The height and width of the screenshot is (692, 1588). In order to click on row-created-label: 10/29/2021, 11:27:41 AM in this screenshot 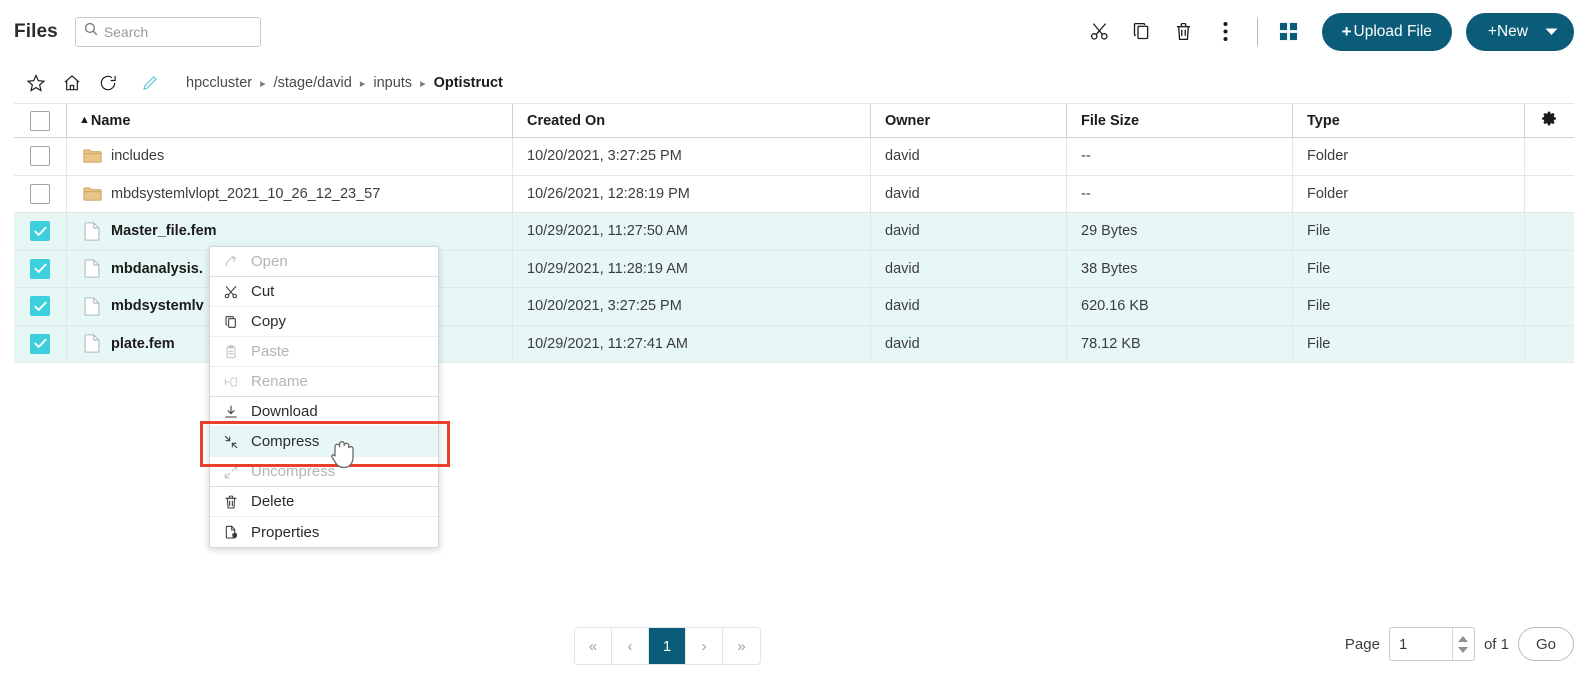, I will do `click(607, 343)`.